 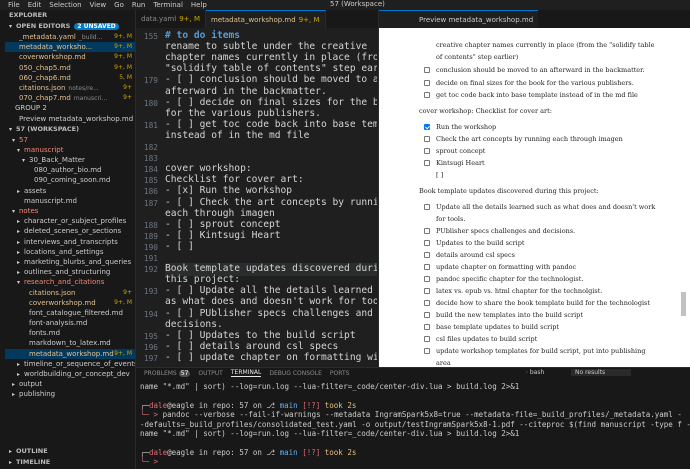 What do you see at coordinates (70, 323) in the screenshot?
I see `file-item: font-analysis.md` at bounding box center [70, 323].